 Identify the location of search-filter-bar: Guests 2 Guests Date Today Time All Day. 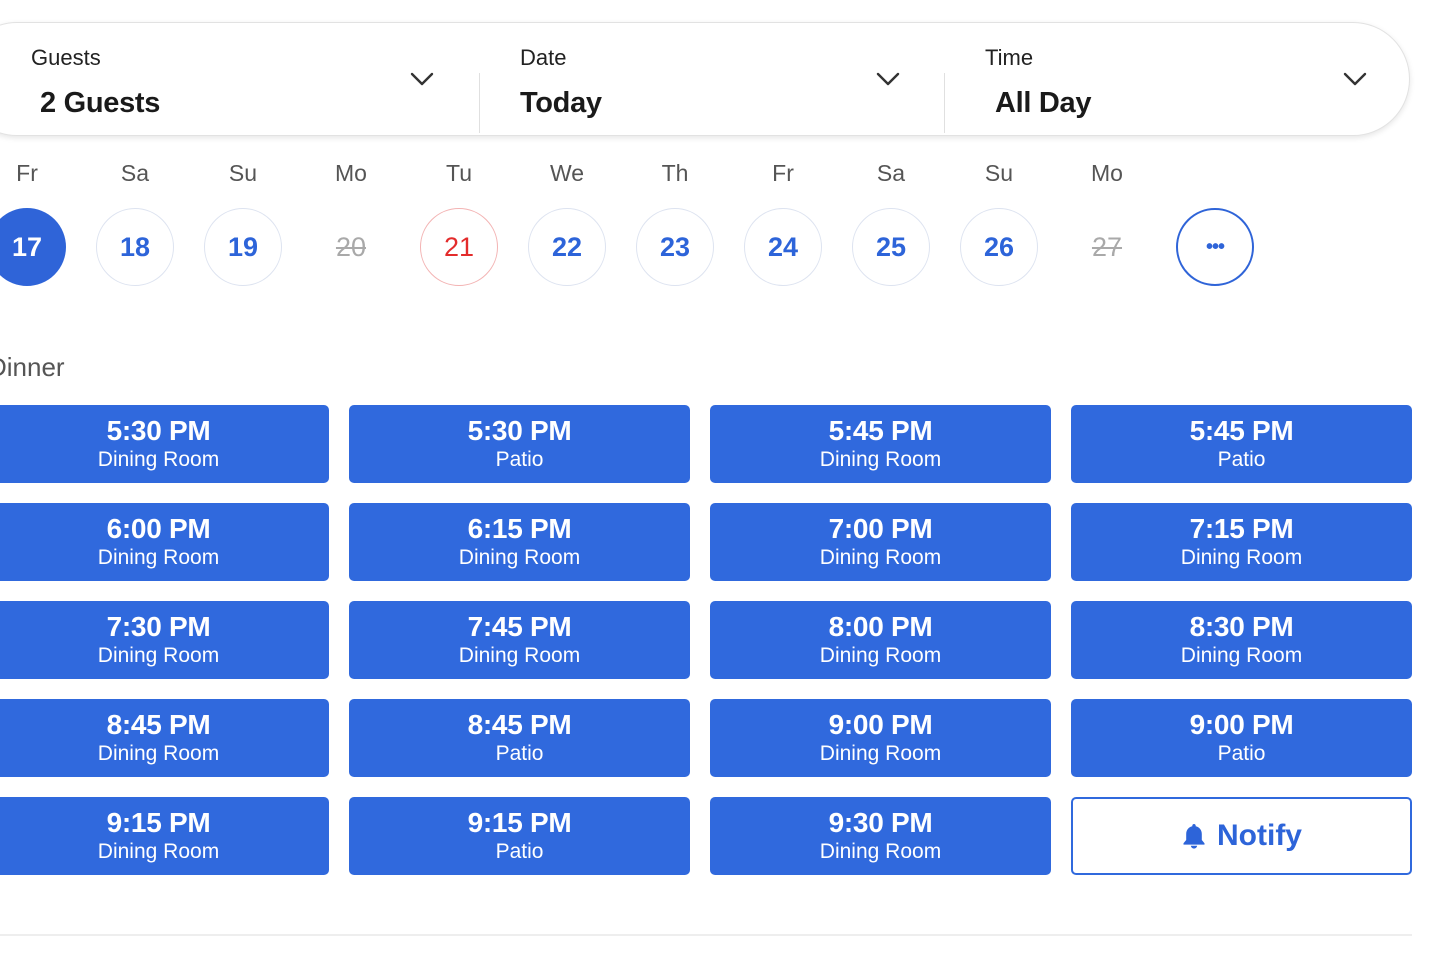
(705, 79).